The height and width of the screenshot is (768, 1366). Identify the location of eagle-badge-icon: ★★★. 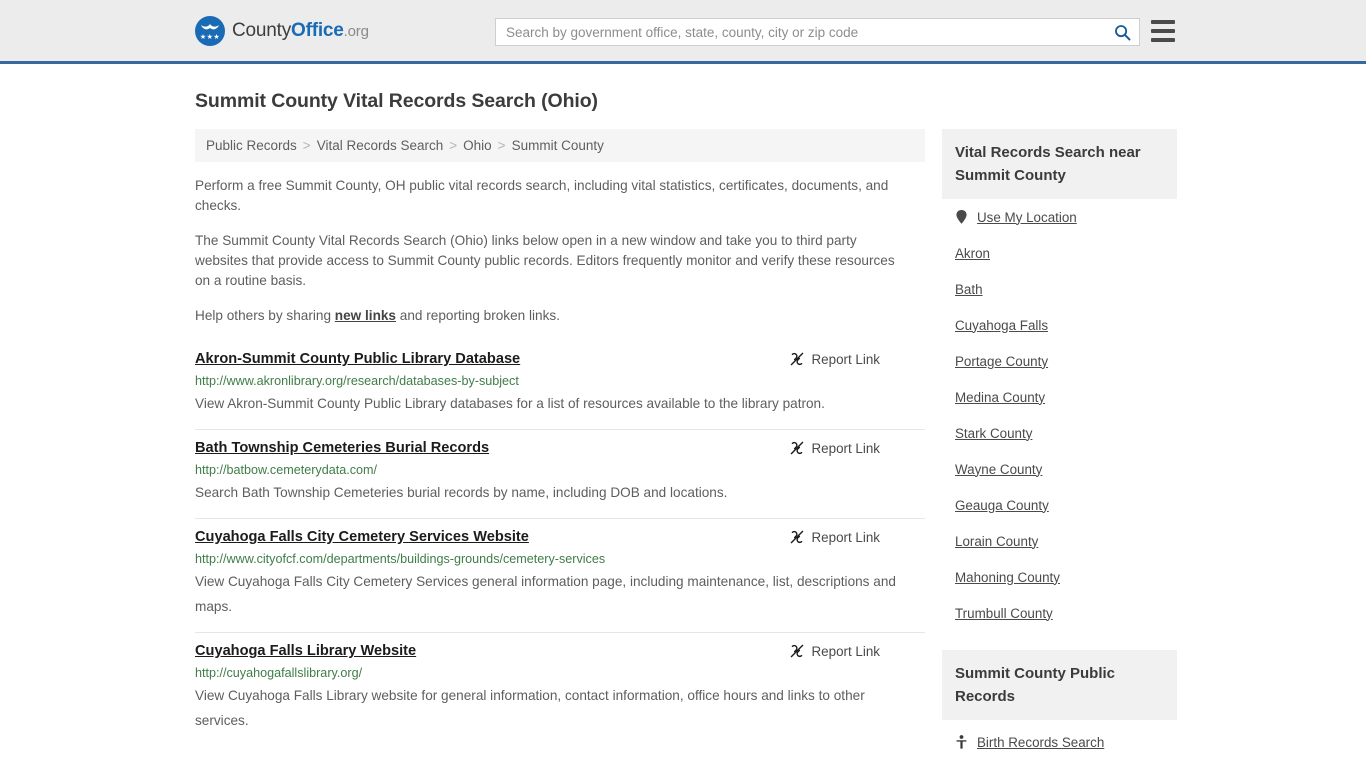
(210, 30).